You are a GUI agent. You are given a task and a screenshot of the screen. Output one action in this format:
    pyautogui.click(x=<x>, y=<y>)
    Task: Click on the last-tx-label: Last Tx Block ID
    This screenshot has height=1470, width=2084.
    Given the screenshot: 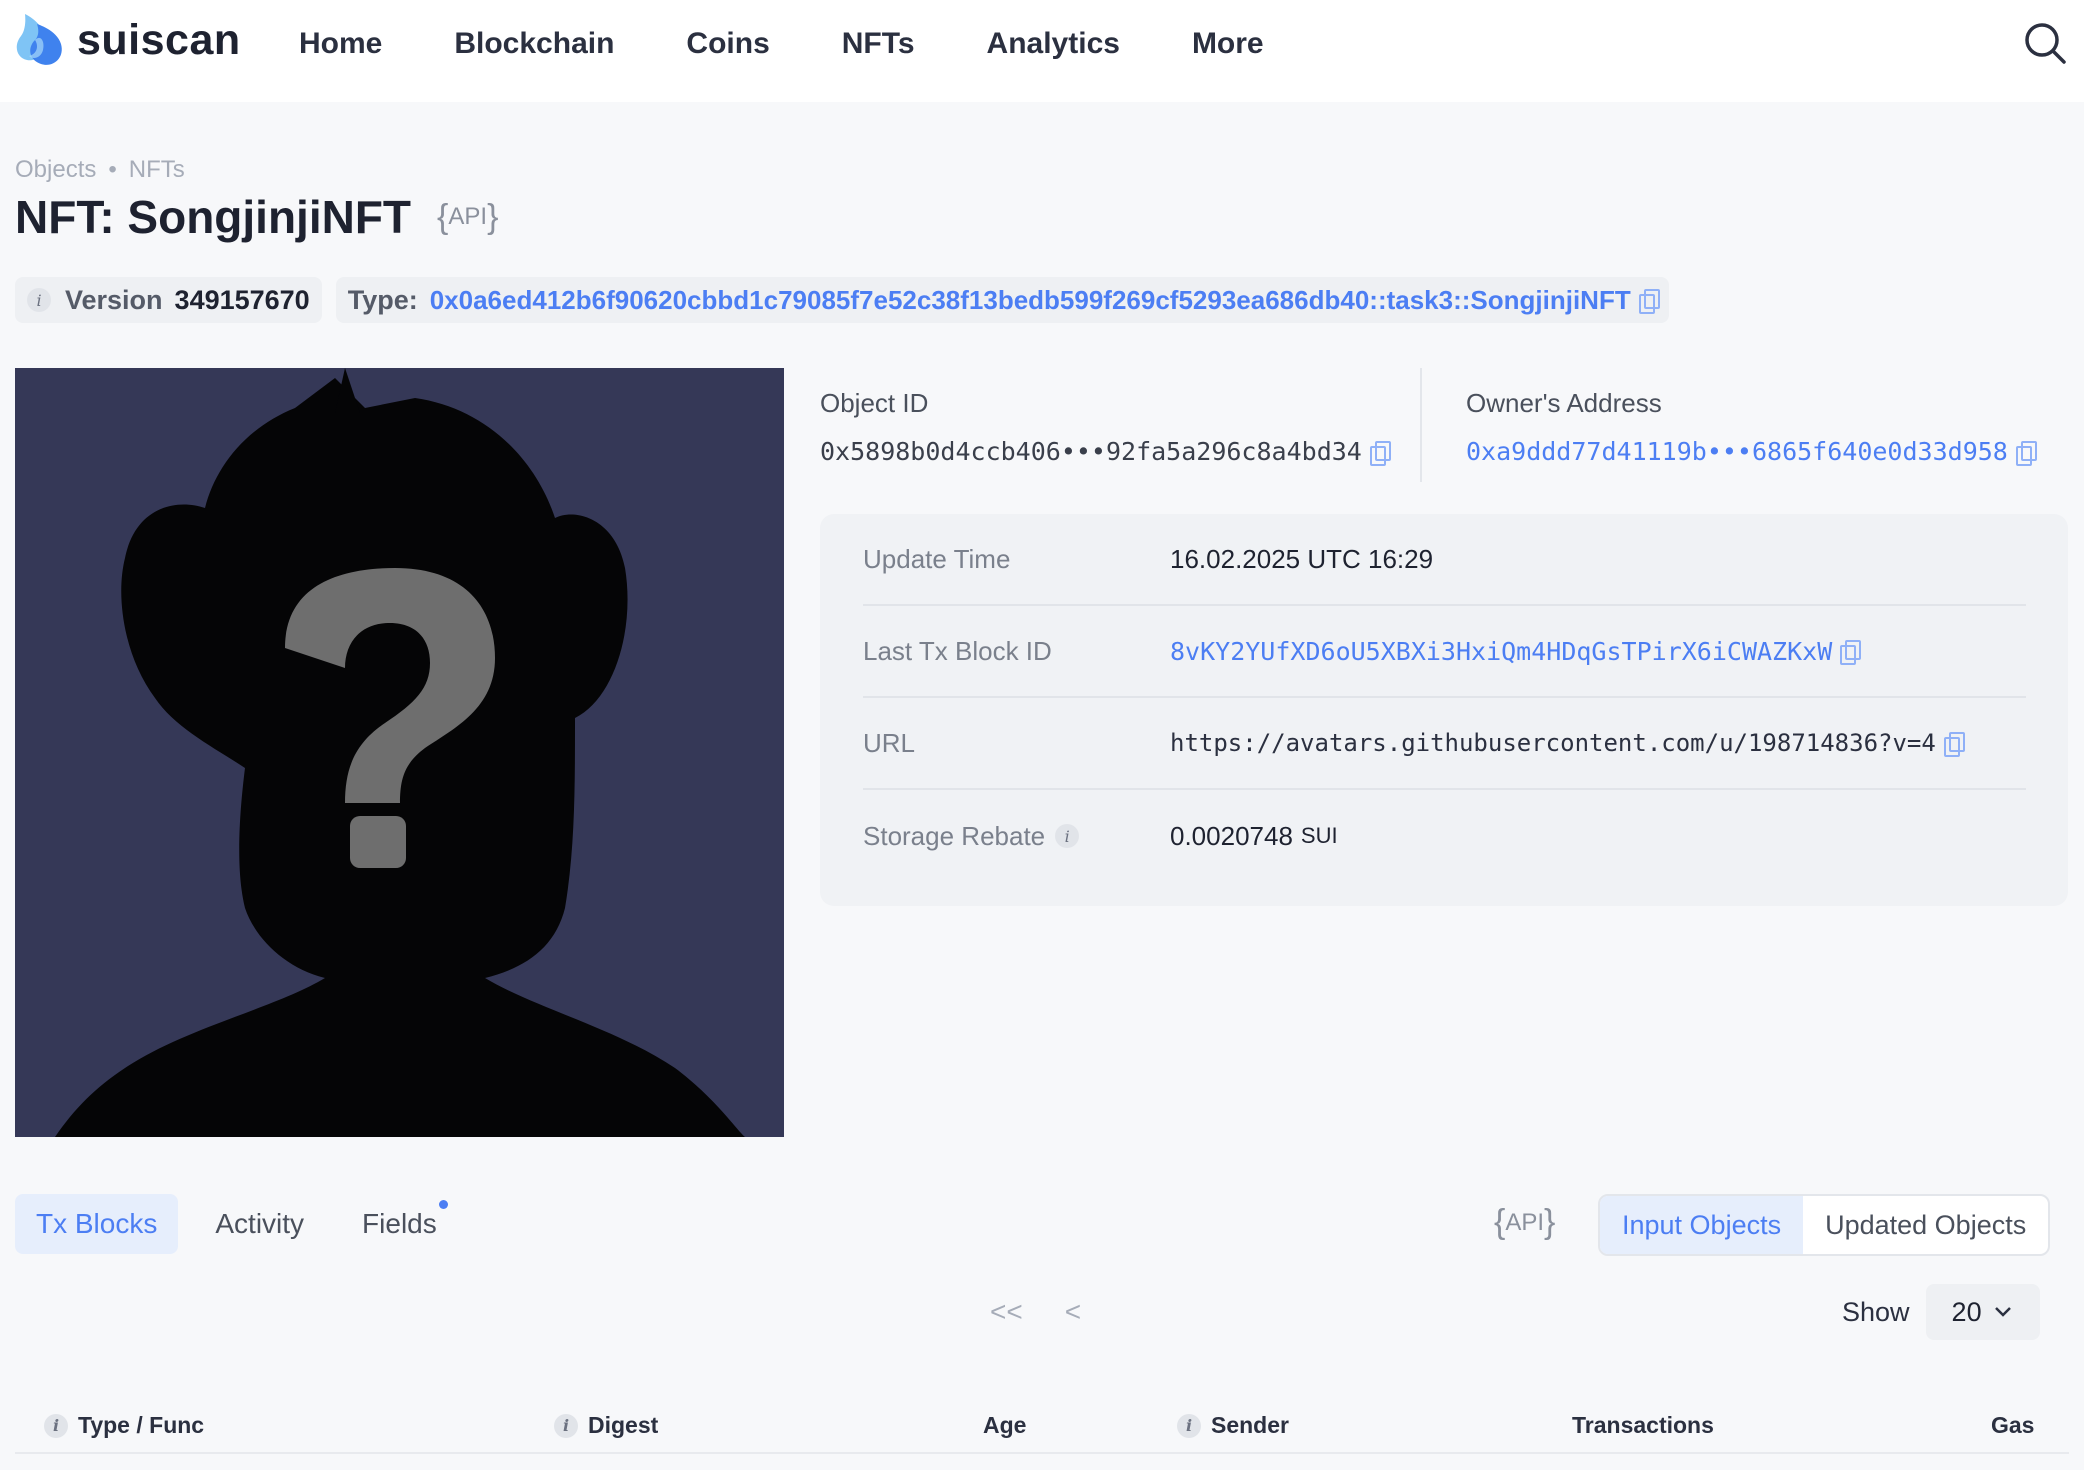 What is the action you would take?
    pyautogui.click(x=957, y=650)
    